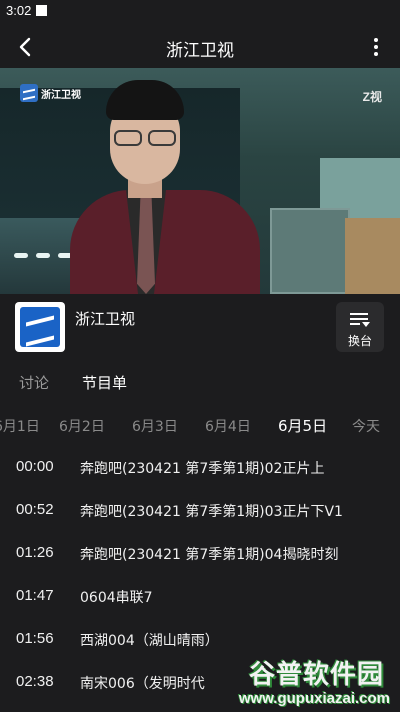 The height and width of the screenshot is (712, 400). What do you see at coordinates (359, 341) in the screenshot?
I see `switch-channel-label: 换台` at bounding box center [359, 341].